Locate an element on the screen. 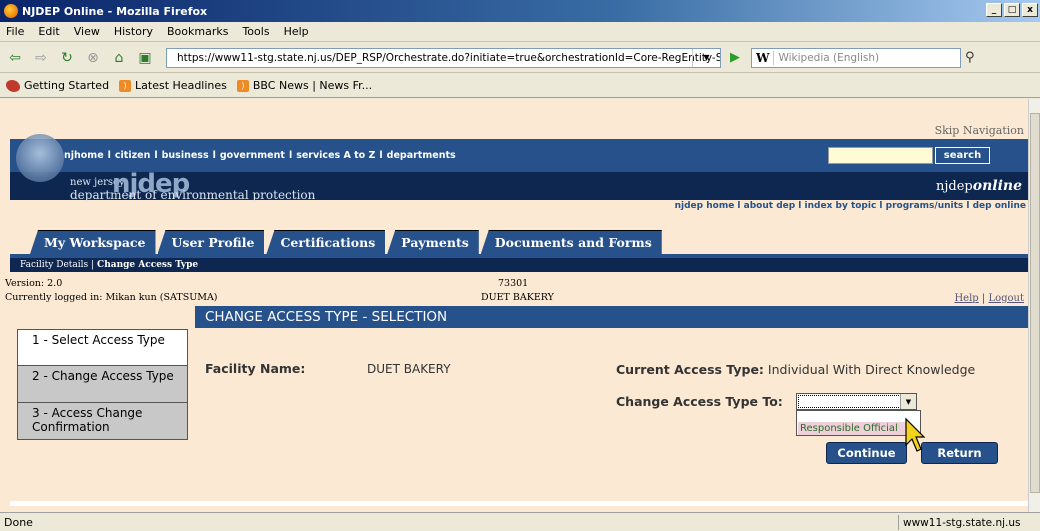 The width and height of the screenshot is (1040, 531). close-button: x is located at coordinates (1030, 10).